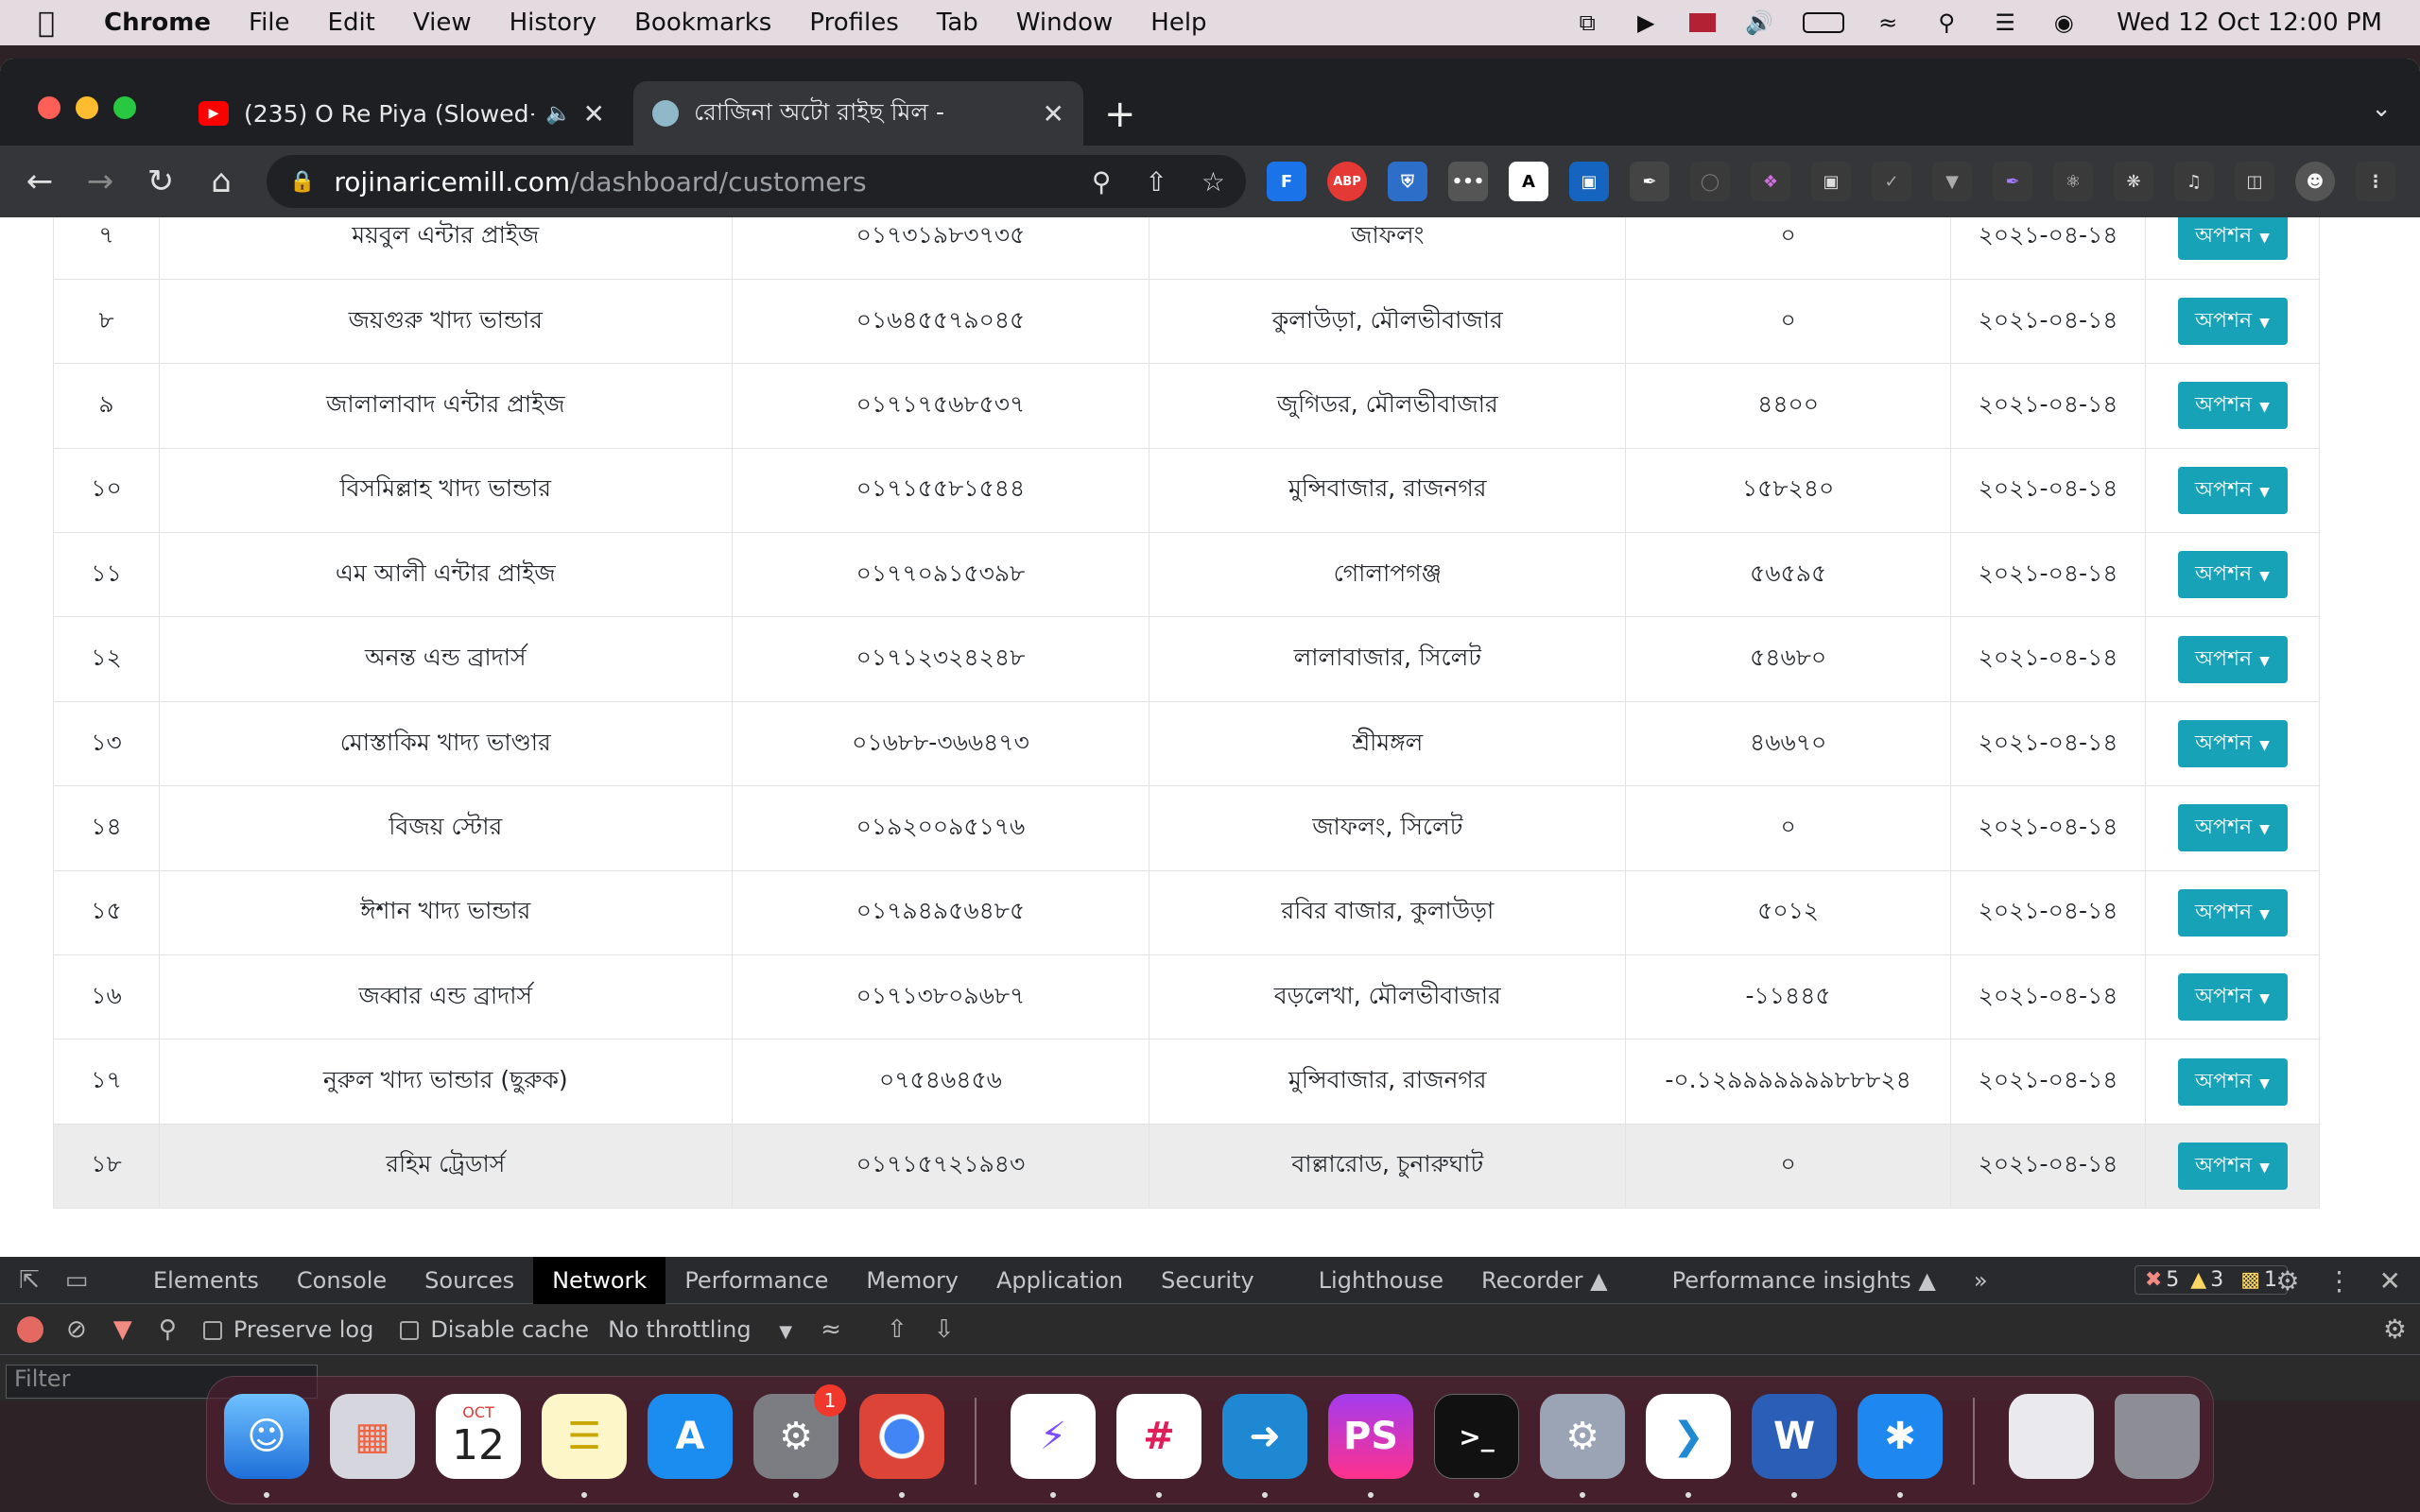 This screenshot has height=1512, width=2420. What do you see at coordinates (206, 1280) in the screenshot?
I see `devtools-tab-elements: Elements` at bounding box center [206, 1280].